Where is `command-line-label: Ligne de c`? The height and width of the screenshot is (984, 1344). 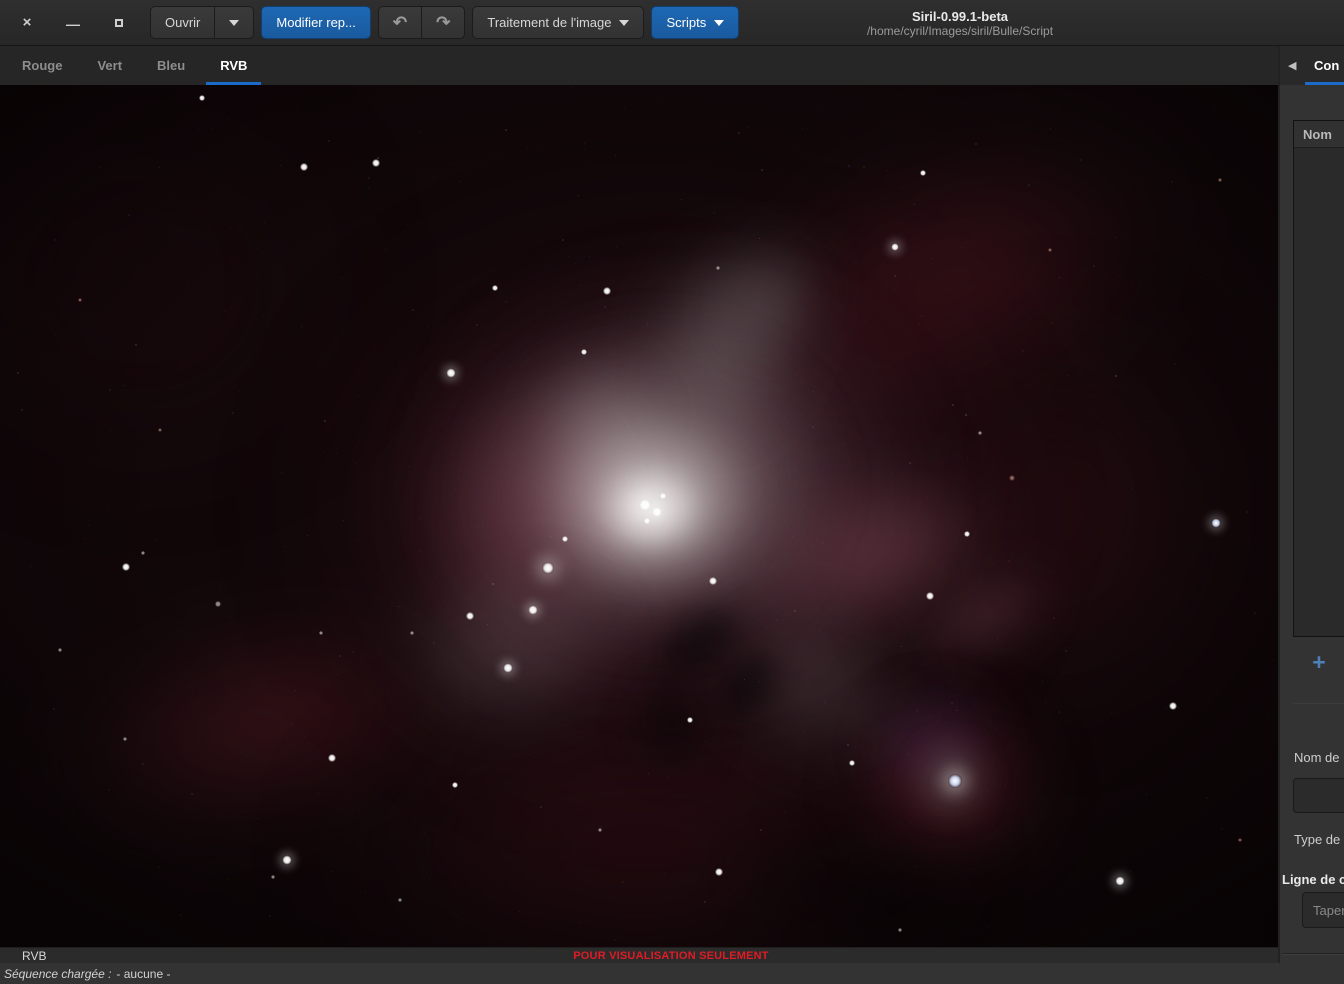 command-line-label: Ligne de c is located at coordinates (1313, 879).